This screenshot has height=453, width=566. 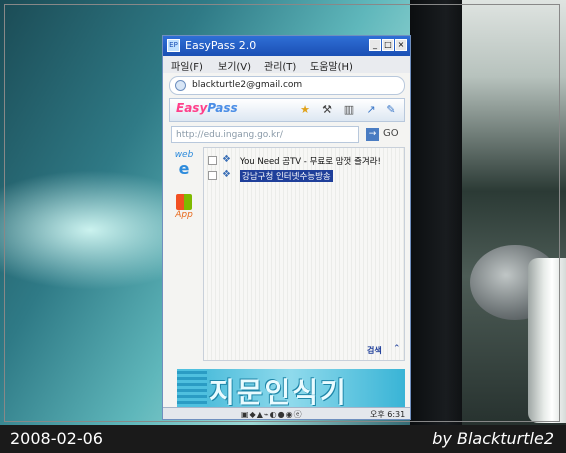 What do you see at coordinates (286, 46) in the screenshot?
I see `title-bar: EP EasyPass 2.0 _ □ ×` at bounding box center [286, 46].